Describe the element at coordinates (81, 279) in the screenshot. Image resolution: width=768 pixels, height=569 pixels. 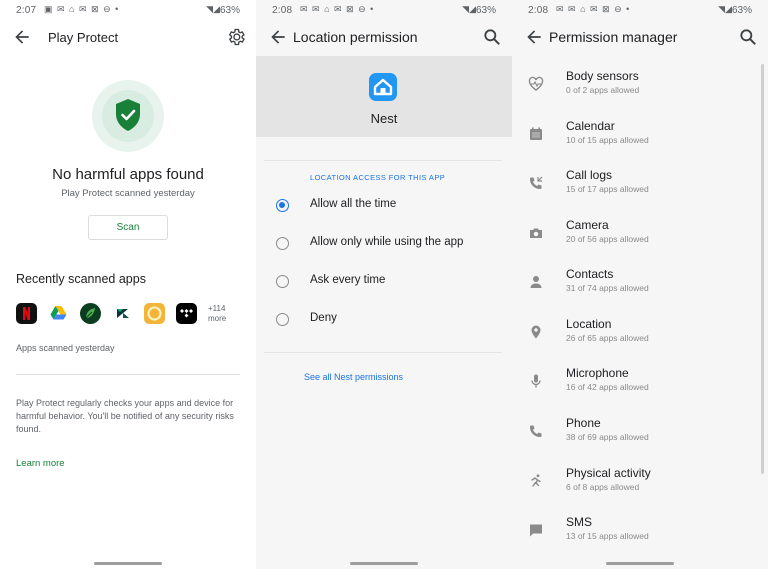
I see `recent-apps-title: Recently scanned apps` at that location.